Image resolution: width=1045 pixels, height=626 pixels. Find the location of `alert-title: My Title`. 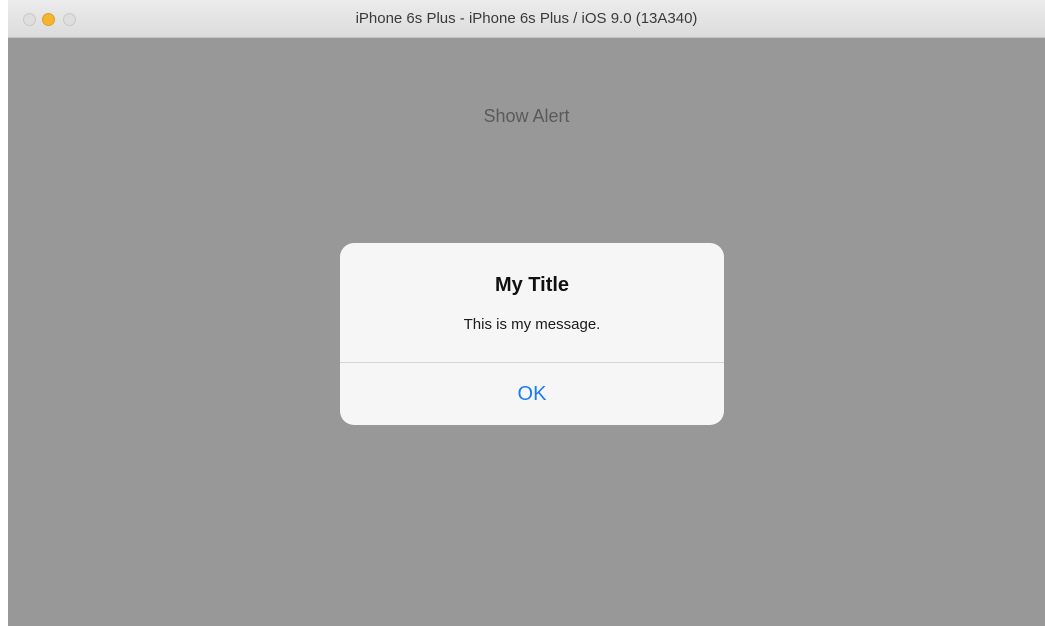

alert-title: My Title is located at coordinates (532, 285).